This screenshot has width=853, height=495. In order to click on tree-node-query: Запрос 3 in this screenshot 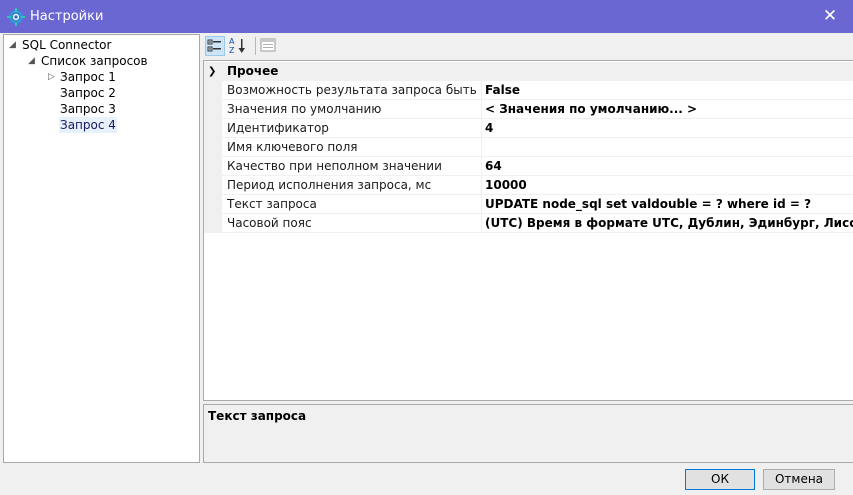, I will do `click(88, 109)`.